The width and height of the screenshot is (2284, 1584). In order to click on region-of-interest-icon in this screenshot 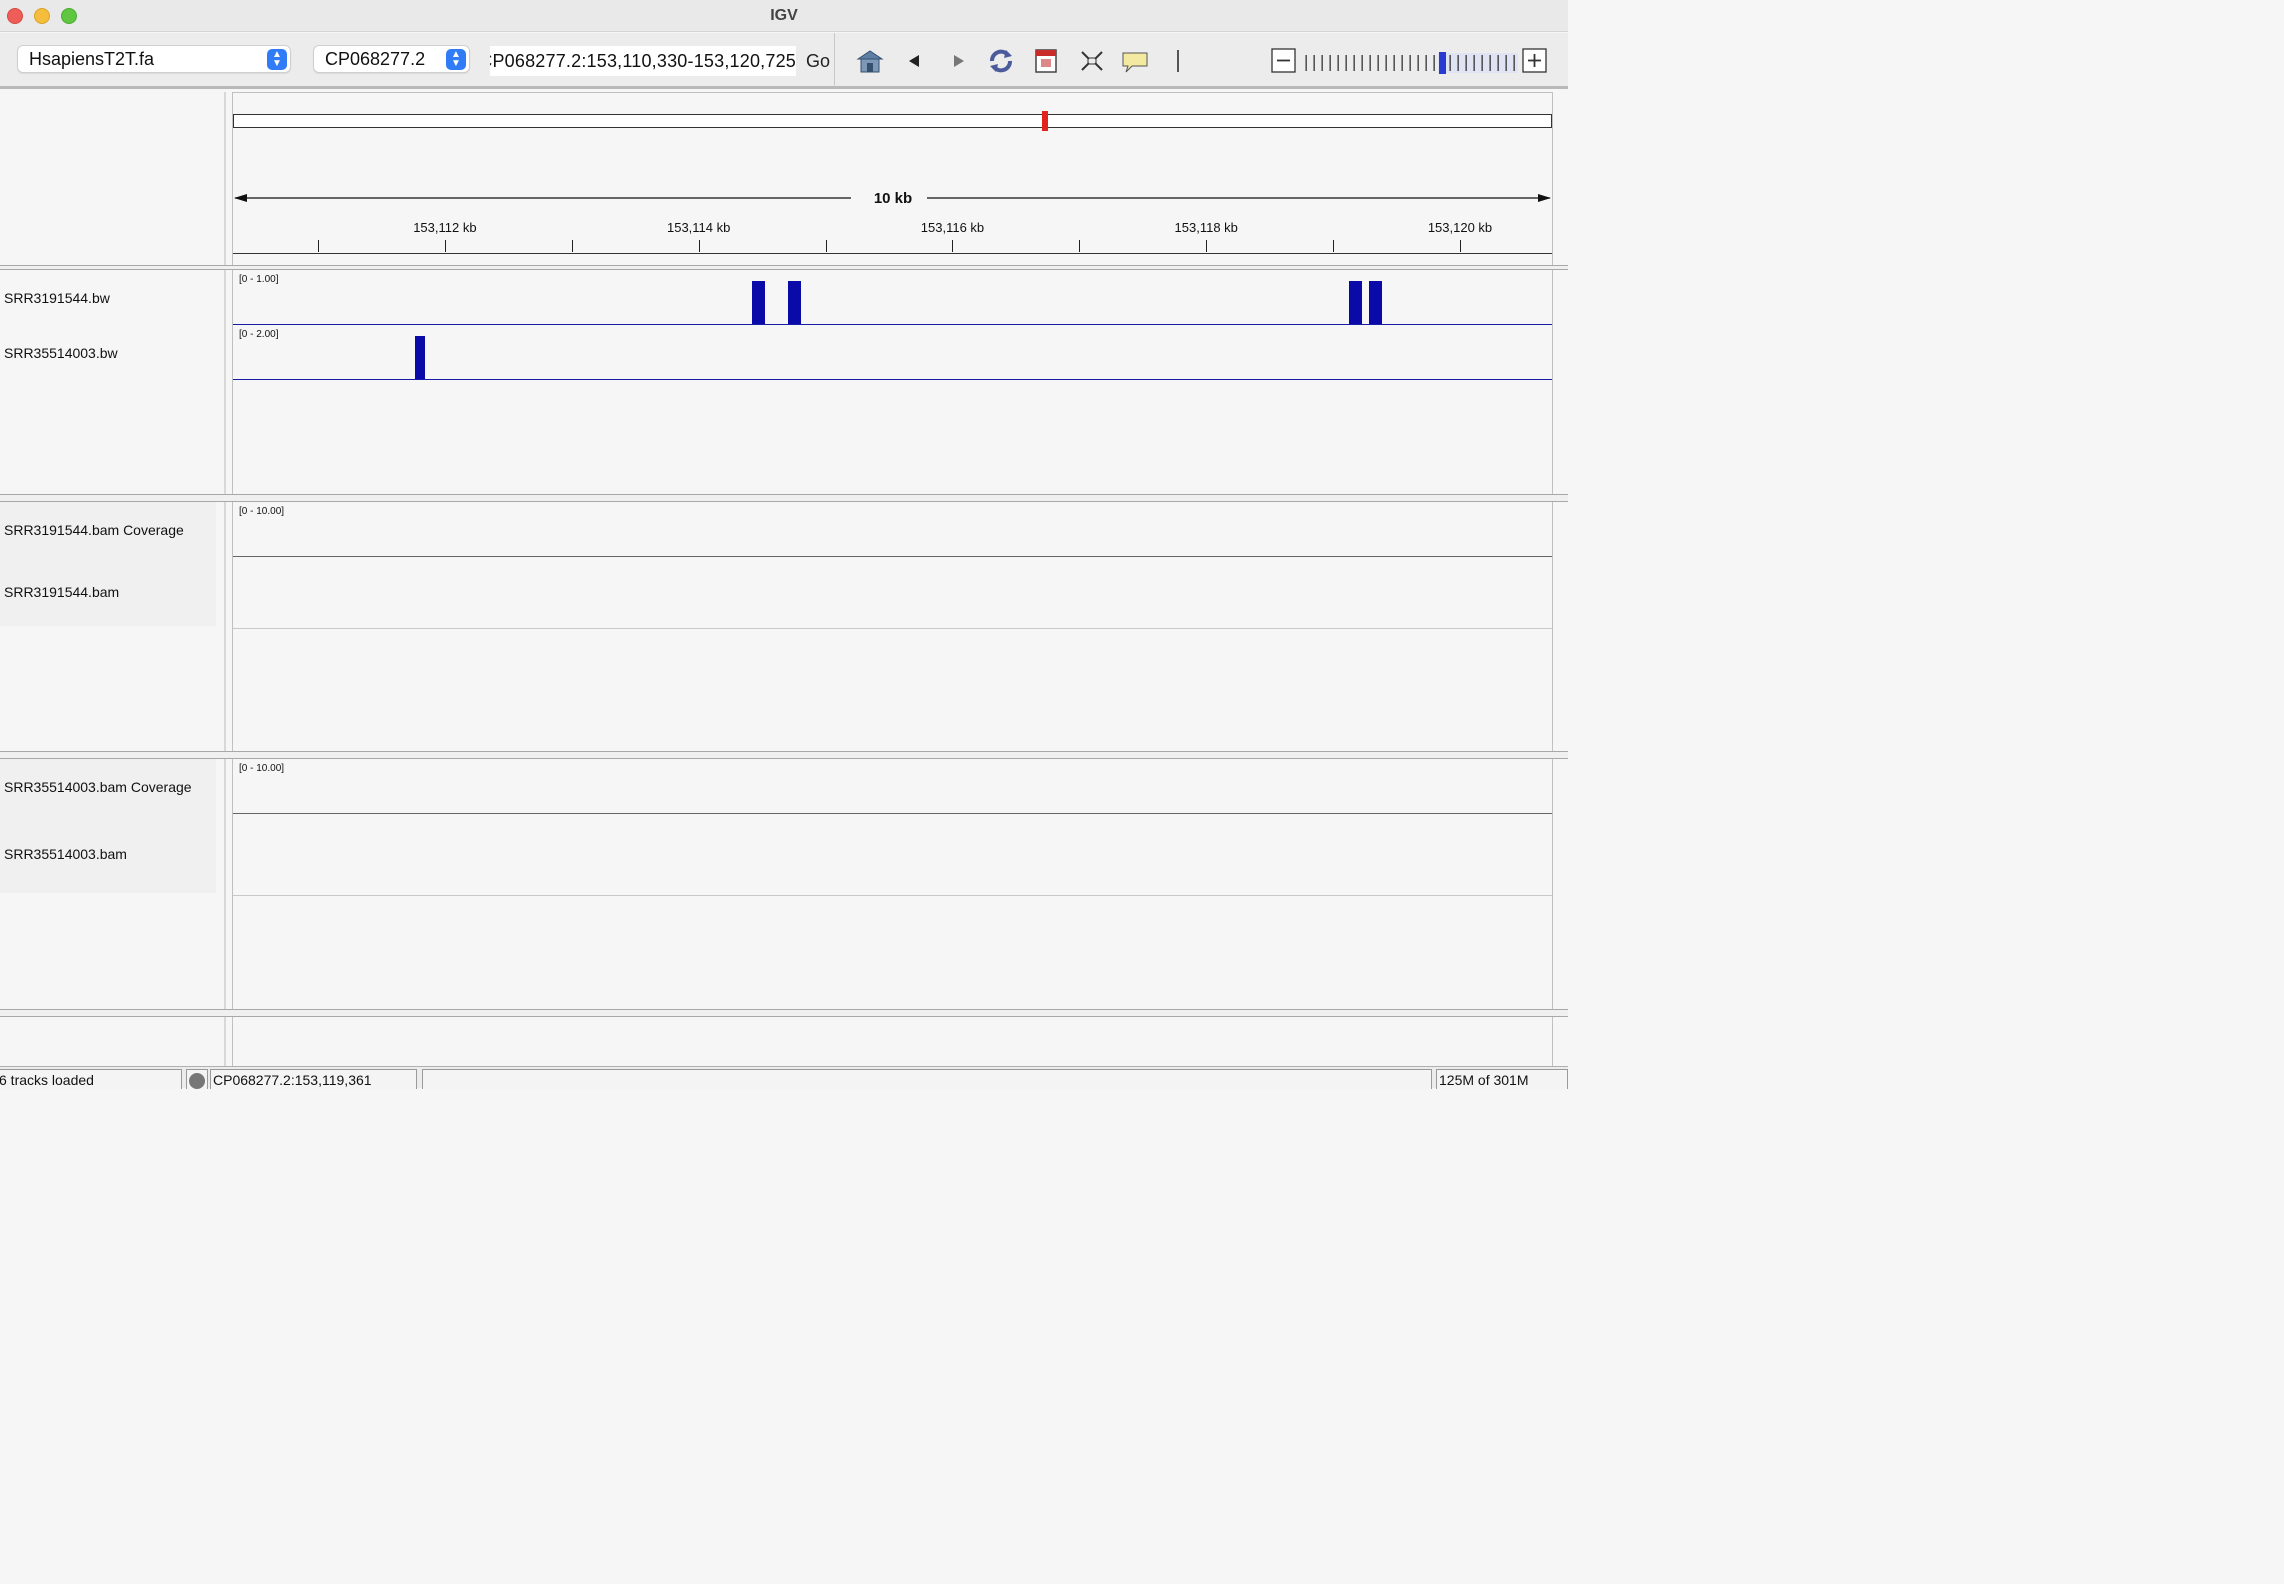, I will do `click(1047, 61)`.